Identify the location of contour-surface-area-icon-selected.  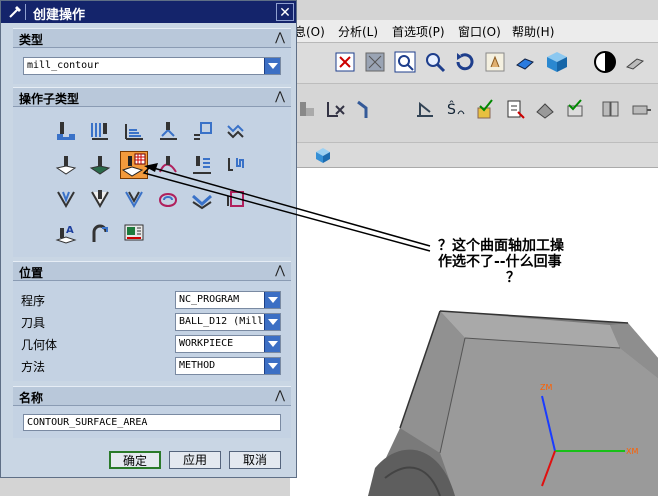
(134, 165).